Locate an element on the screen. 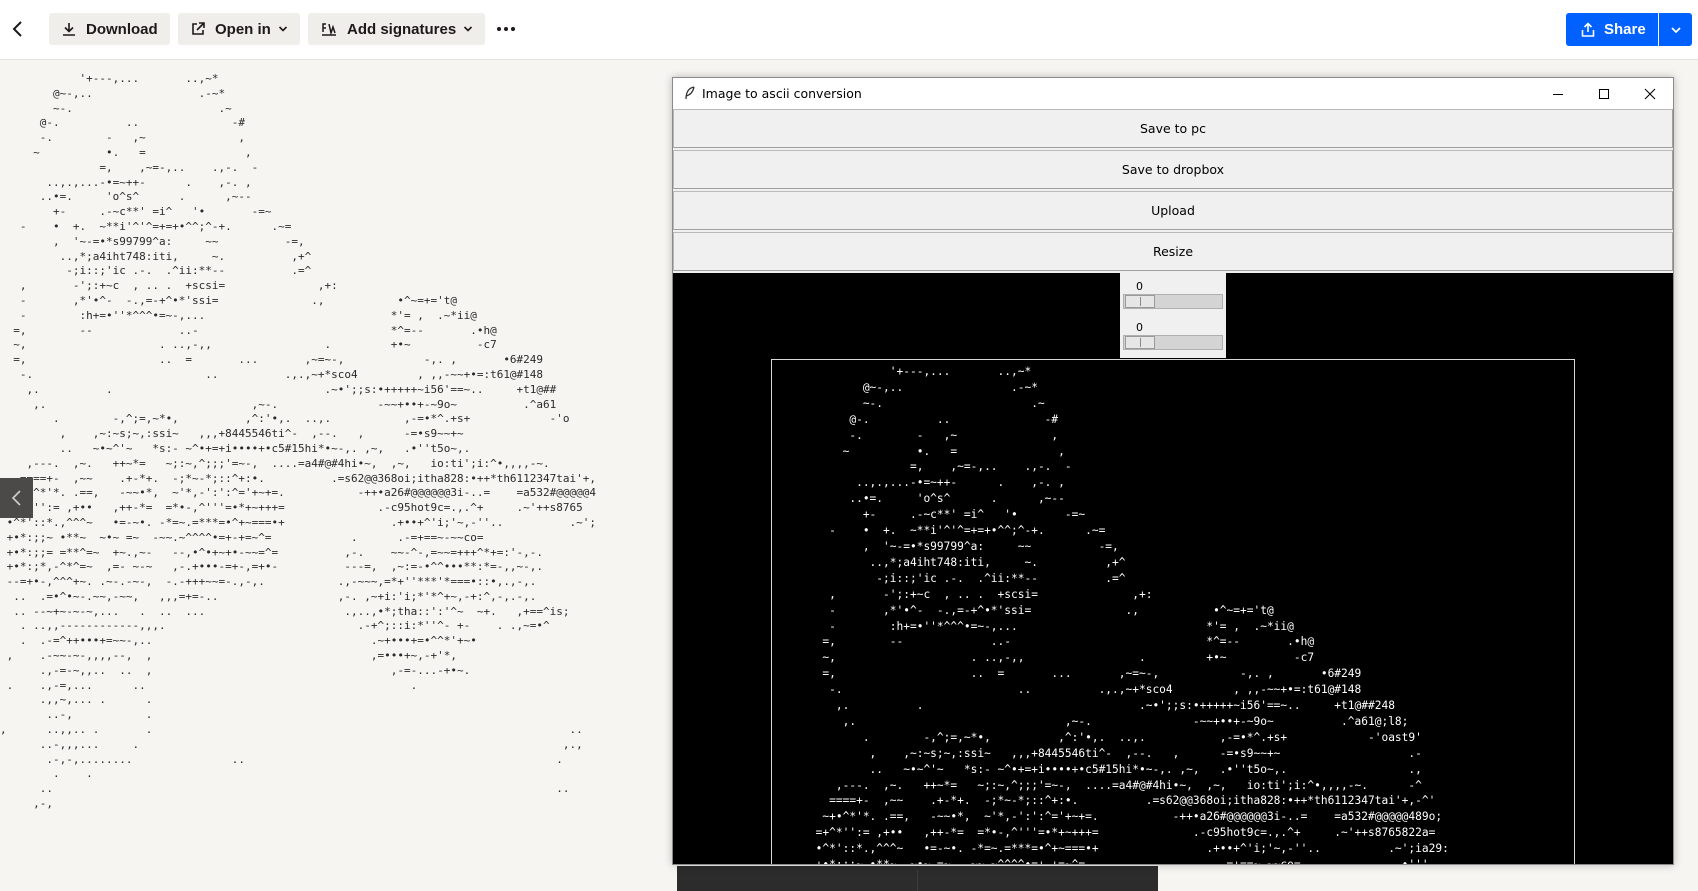 This screenshot has width=1698, height=891. external-link-icon is located at coordinates (198, 28).